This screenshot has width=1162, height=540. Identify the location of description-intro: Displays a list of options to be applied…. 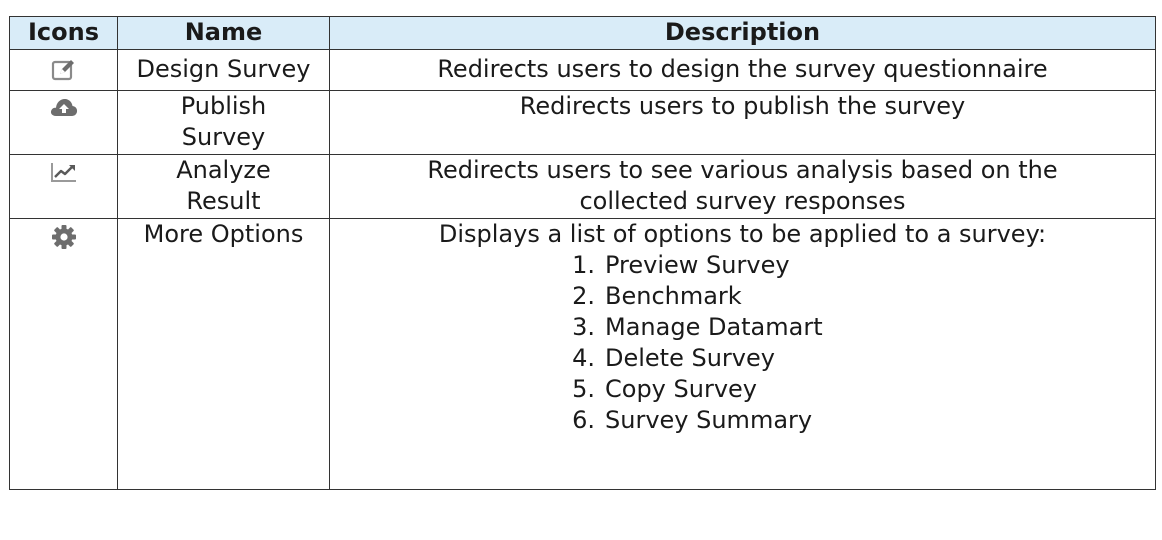
(742, 234).